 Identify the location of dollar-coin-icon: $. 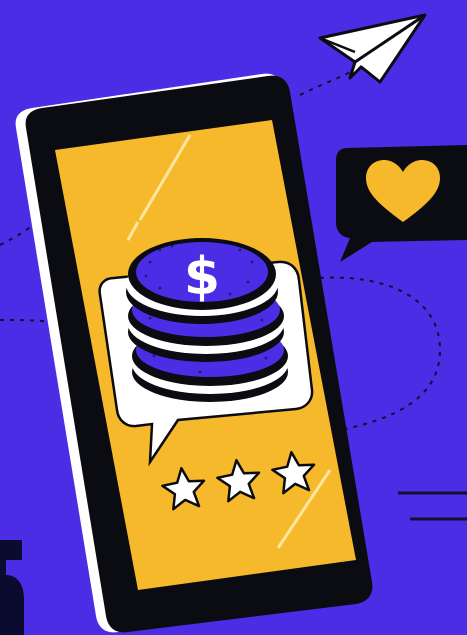
(202, 277).